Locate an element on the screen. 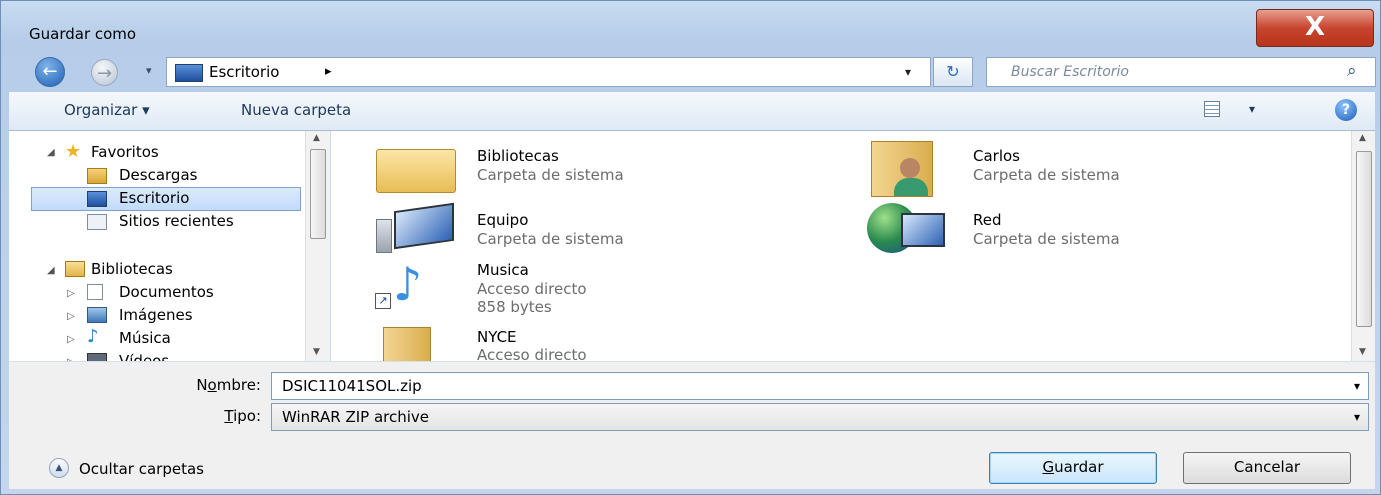 This screenshot has width=1381, height=495. save-accesskey: G is located at coordinates (1048, 467).